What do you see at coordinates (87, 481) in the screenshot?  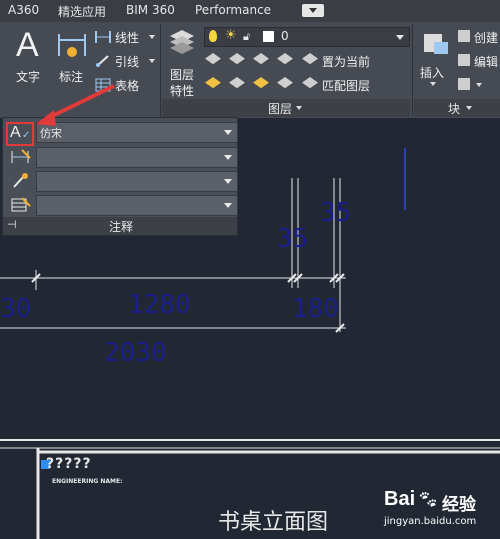 I see `engineering-name-label: ENGINEERING NAME:` at bounding box center [87, 481].